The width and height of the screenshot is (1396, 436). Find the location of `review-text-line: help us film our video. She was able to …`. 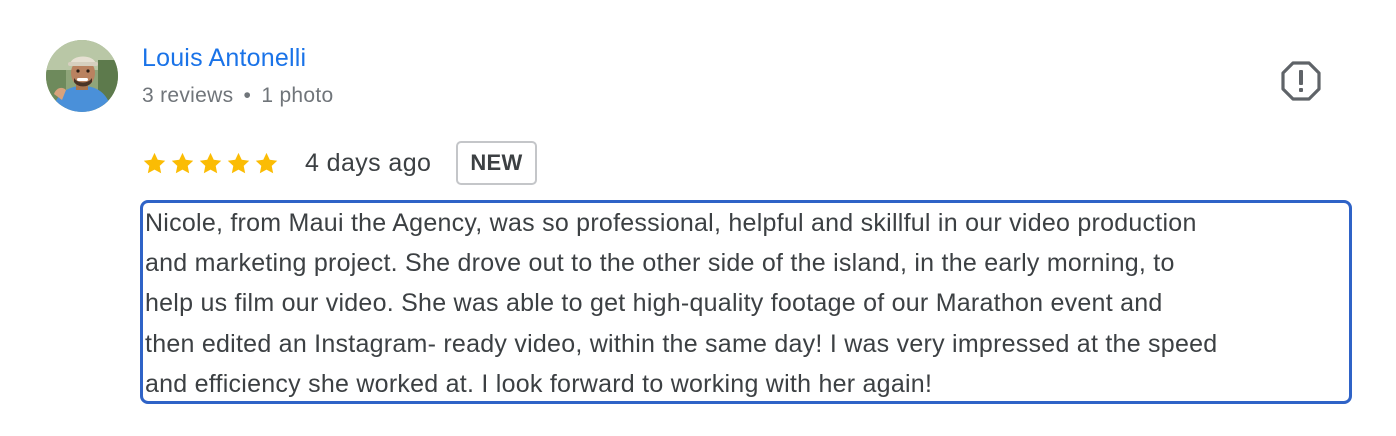

review-text-line: help us film our video. She was able to … is located at coordinates (654, 303).